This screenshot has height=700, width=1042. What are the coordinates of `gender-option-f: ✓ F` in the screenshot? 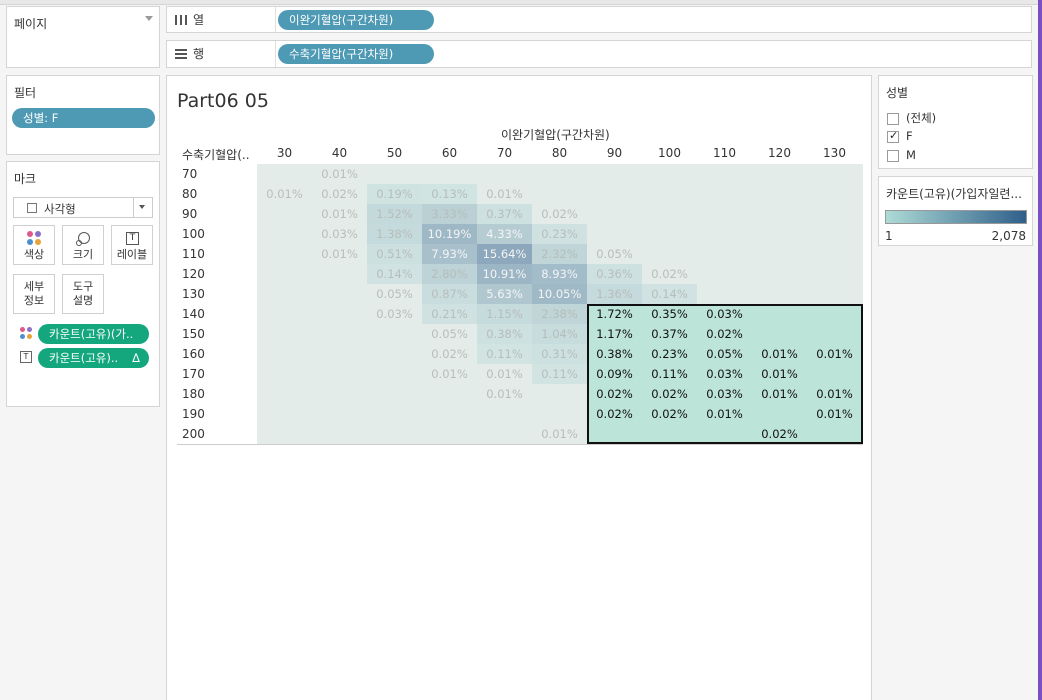 It's located at (900, 136).